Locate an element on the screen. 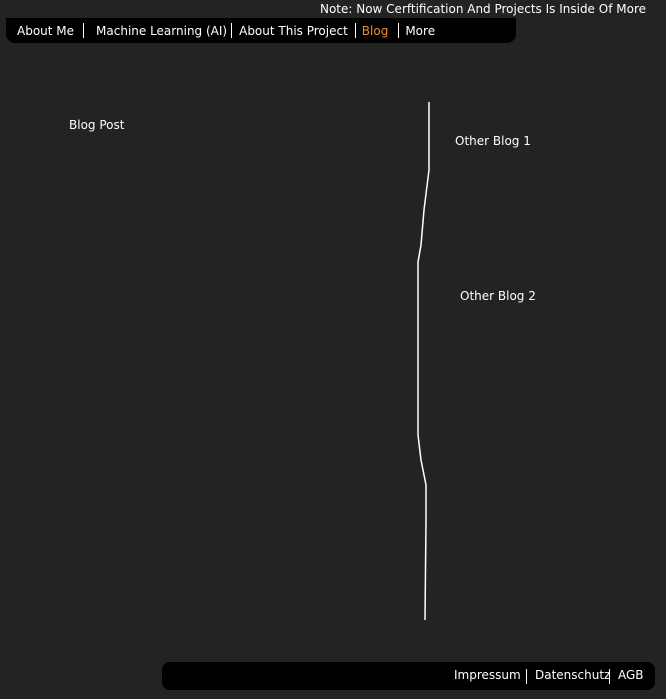 The image size is (666, 699). footer-impressum-link: Impressum is located at coordinates (487, 675).